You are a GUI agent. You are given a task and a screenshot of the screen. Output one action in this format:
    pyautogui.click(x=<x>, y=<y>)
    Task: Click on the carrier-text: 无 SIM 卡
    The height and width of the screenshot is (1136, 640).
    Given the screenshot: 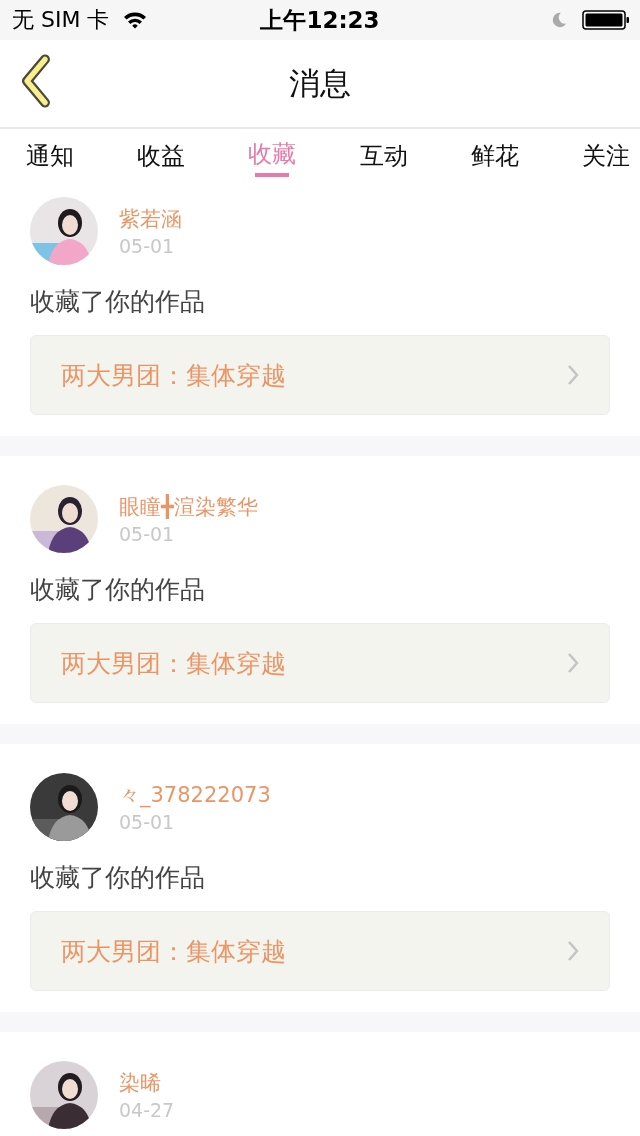 What is the action you would take?
    pyautogui.click(x=61, y=20)
    